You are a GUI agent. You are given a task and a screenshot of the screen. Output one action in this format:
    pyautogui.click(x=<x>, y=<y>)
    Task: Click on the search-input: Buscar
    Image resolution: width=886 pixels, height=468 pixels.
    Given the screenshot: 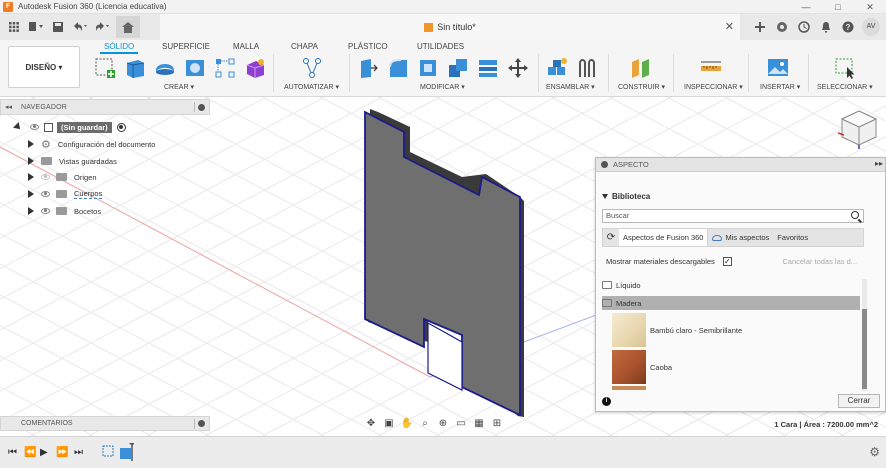 What is the action you would take?
    pyautogui.click(x=733, y=216)
    